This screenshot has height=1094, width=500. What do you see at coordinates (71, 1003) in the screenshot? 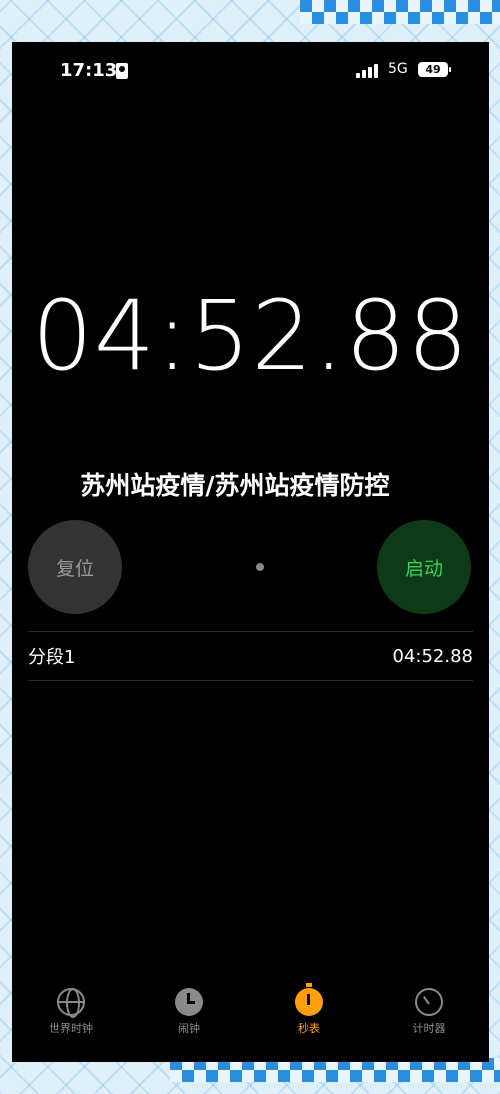
I see `globe-icon` at bounding box center [71, 1003].